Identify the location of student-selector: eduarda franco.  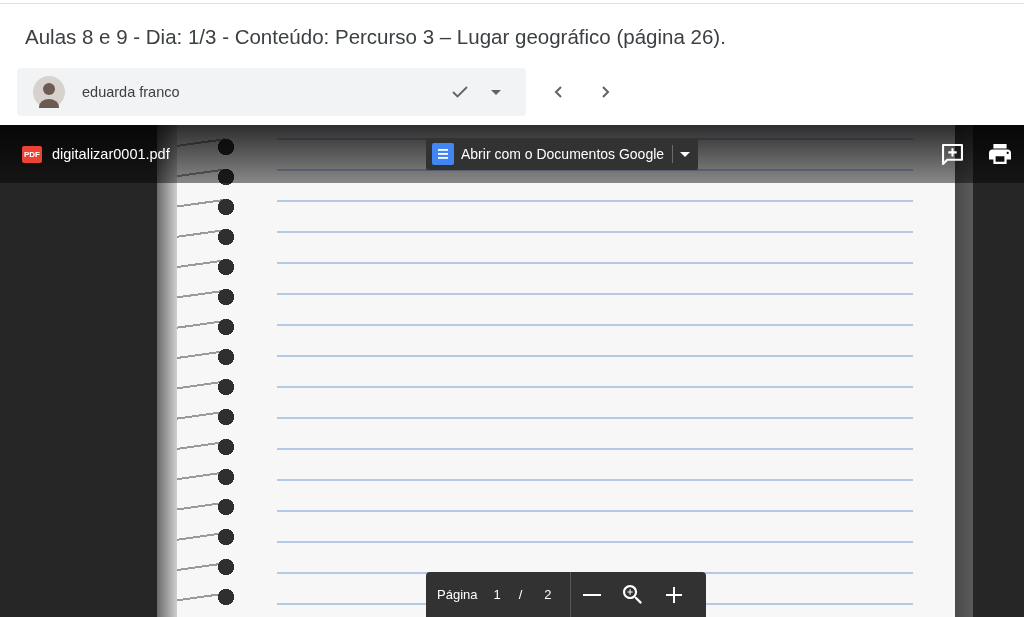
(271, 92).